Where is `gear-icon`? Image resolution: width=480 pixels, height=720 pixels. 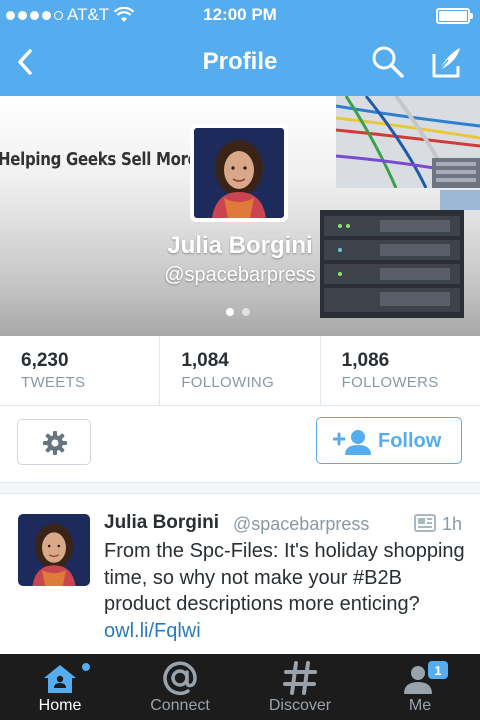
gear-icon is located at coordinates (55, 443).